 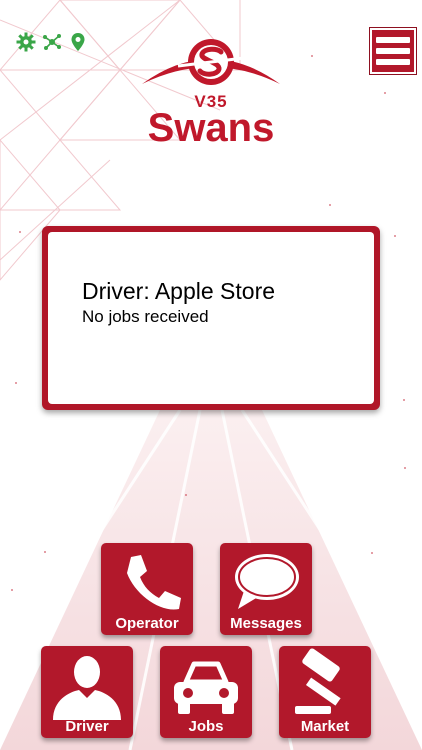 What do you see at coordinates (211, 62) in the screenshot?
I see `swans-logo-mark` at bounding box center [211, 62].